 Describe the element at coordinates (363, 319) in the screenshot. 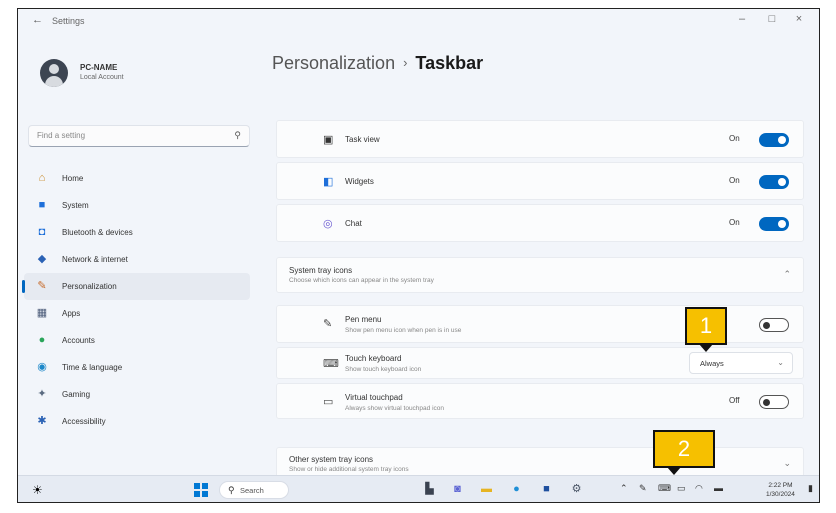

I see `pen-menu-title: Pen menu` at that location.